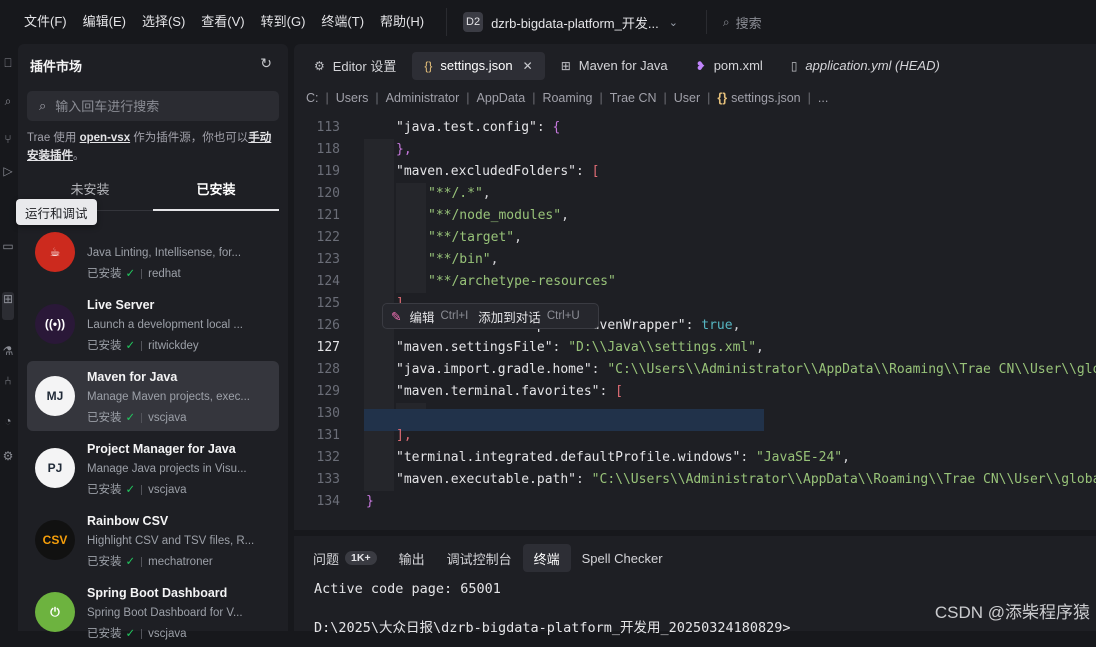  What do you see at coordinates (8, 172) in the screenshot?
I see `run-debug-icon: ▷` at bounding box center [8, 172].